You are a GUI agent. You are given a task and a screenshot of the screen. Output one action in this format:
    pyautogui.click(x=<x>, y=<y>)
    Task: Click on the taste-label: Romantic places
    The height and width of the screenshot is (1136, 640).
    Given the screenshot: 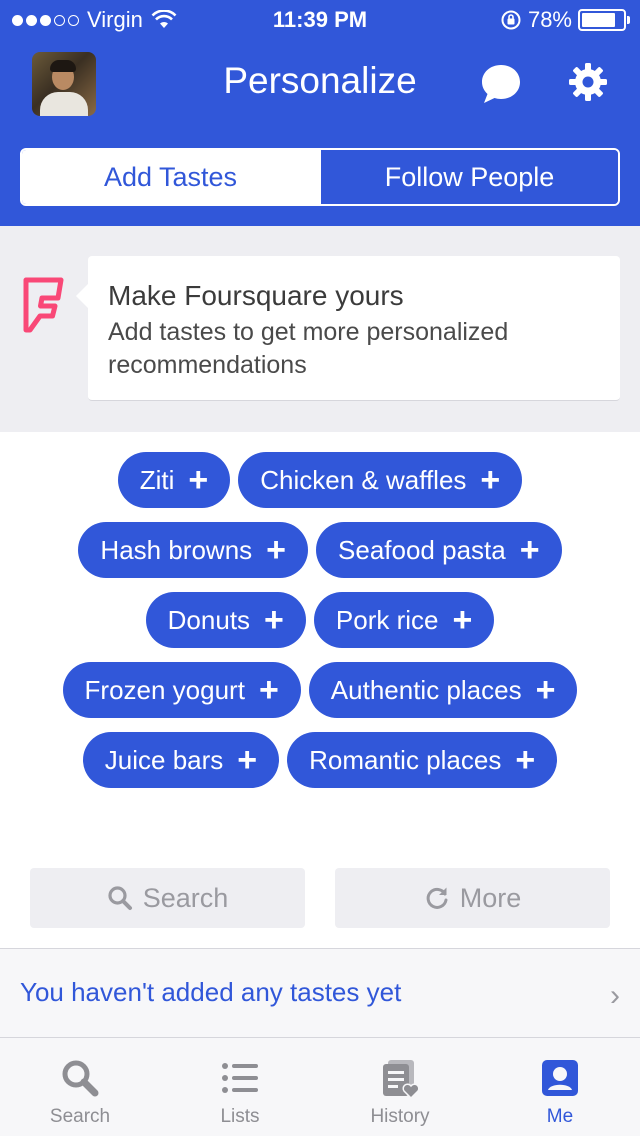 What is the action you would take?
    pyautogui.click(x=405, y=759)
    